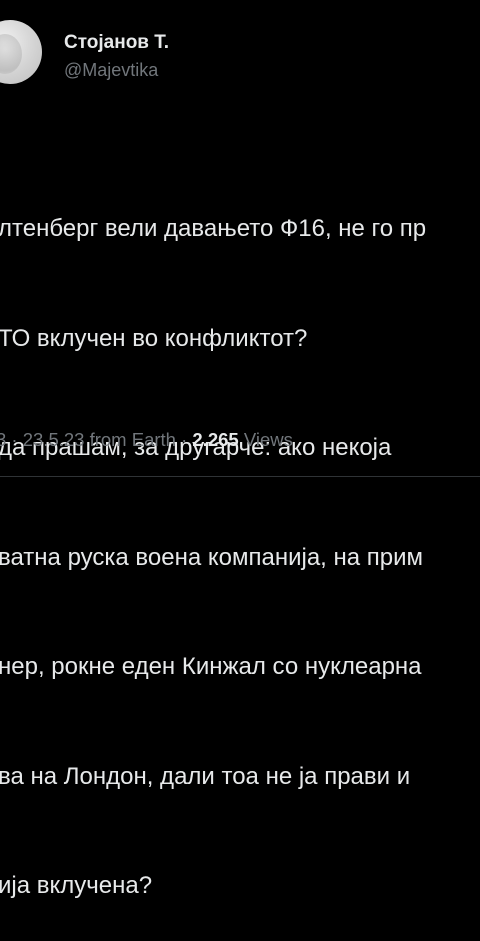 Image resolution: width=480 pixels, height=941 pixels. Describe the element at coordinates (111, 70) in the screenshot. I see `author-handle: @Majevtika` at that location.